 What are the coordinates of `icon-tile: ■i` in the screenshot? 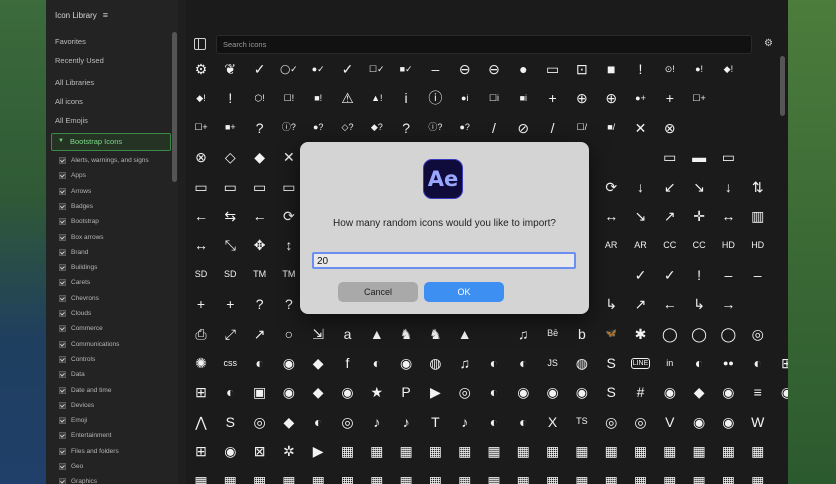 It's located at (523, 98).